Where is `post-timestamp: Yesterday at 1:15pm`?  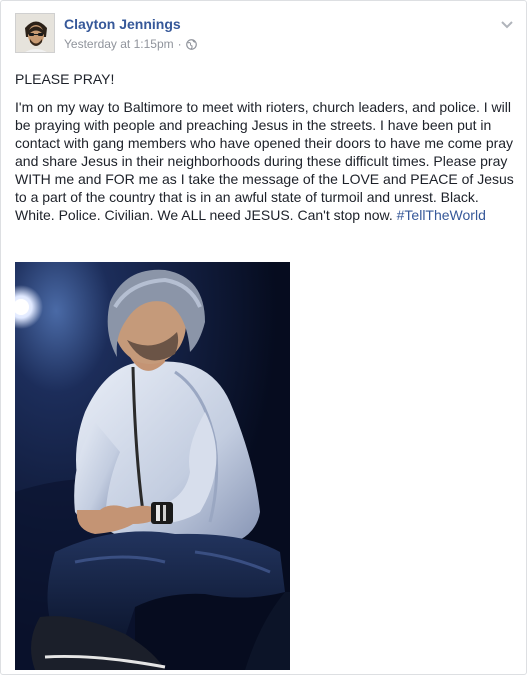
post-timestamp: Yesterday at 1:15pm is located at coordinates (119, 44).